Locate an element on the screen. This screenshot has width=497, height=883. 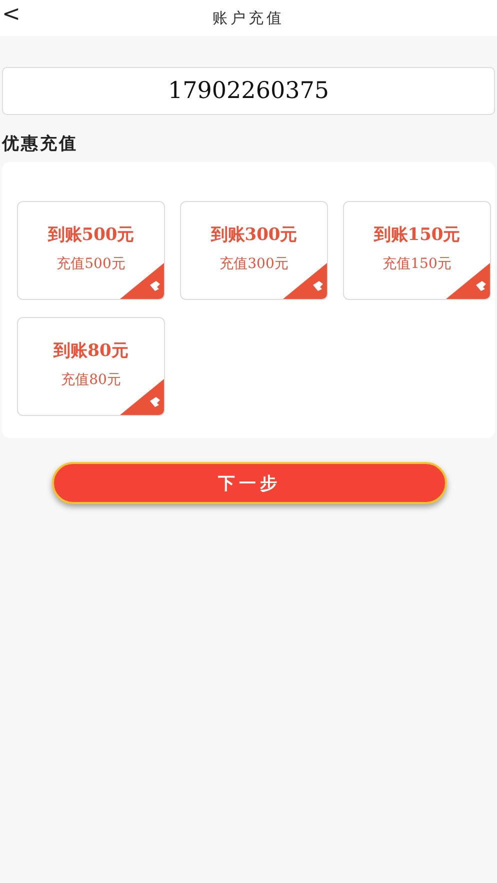
account-field: 17902260375 is located at coordinates (248, 91).